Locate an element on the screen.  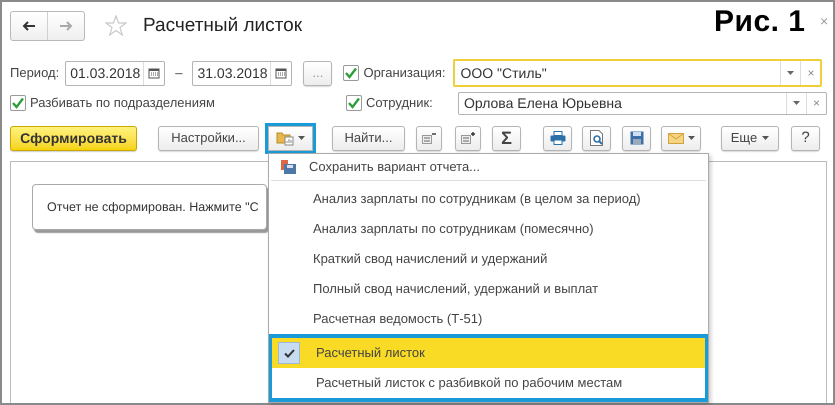
envelope-icon is located at coordinates (676, 138).